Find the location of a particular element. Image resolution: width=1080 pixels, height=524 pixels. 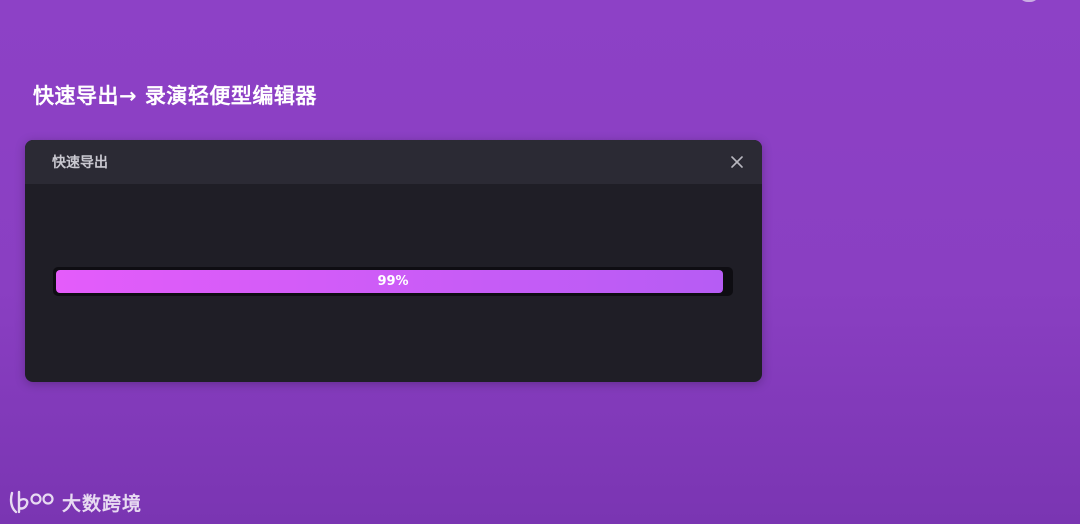

page-heading: 快速导出→ 录演轻便型编辑器 is located at coordinates (175, 96).